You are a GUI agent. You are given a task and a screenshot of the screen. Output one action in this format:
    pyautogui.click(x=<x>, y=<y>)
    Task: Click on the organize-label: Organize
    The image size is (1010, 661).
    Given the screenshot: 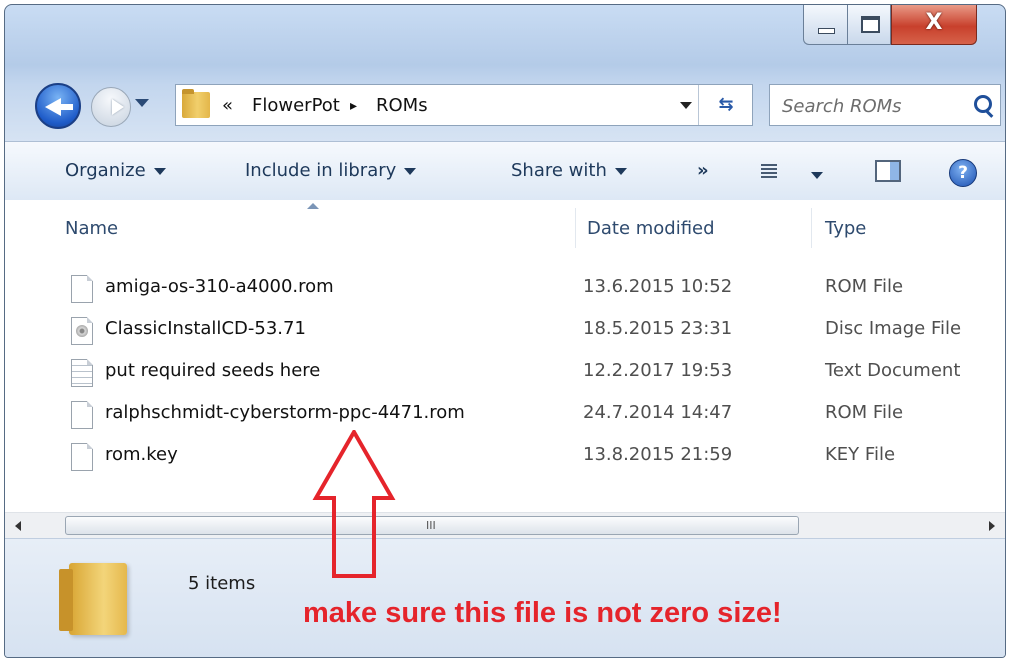 What is the action you would take?
    pyautogui.click(x=105, y=170)
    